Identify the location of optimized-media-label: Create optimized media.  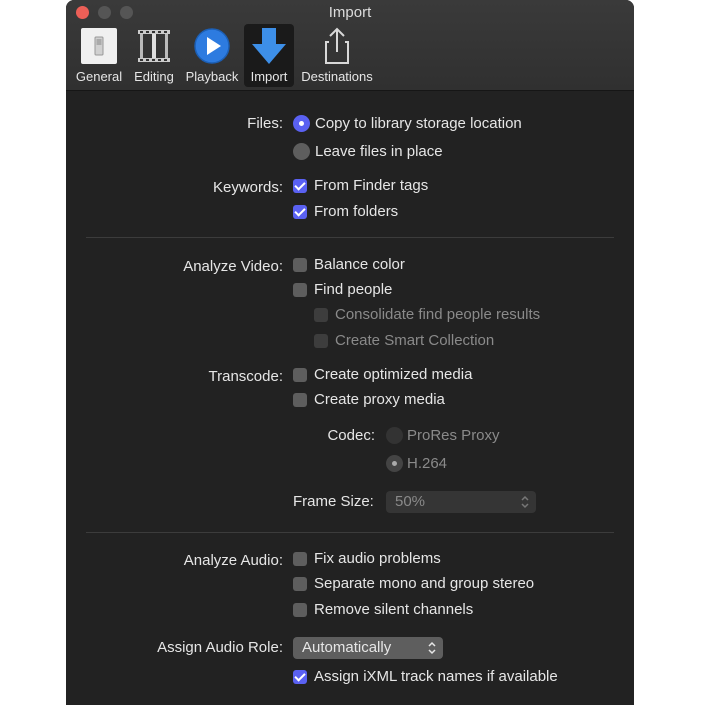
(393, 374).